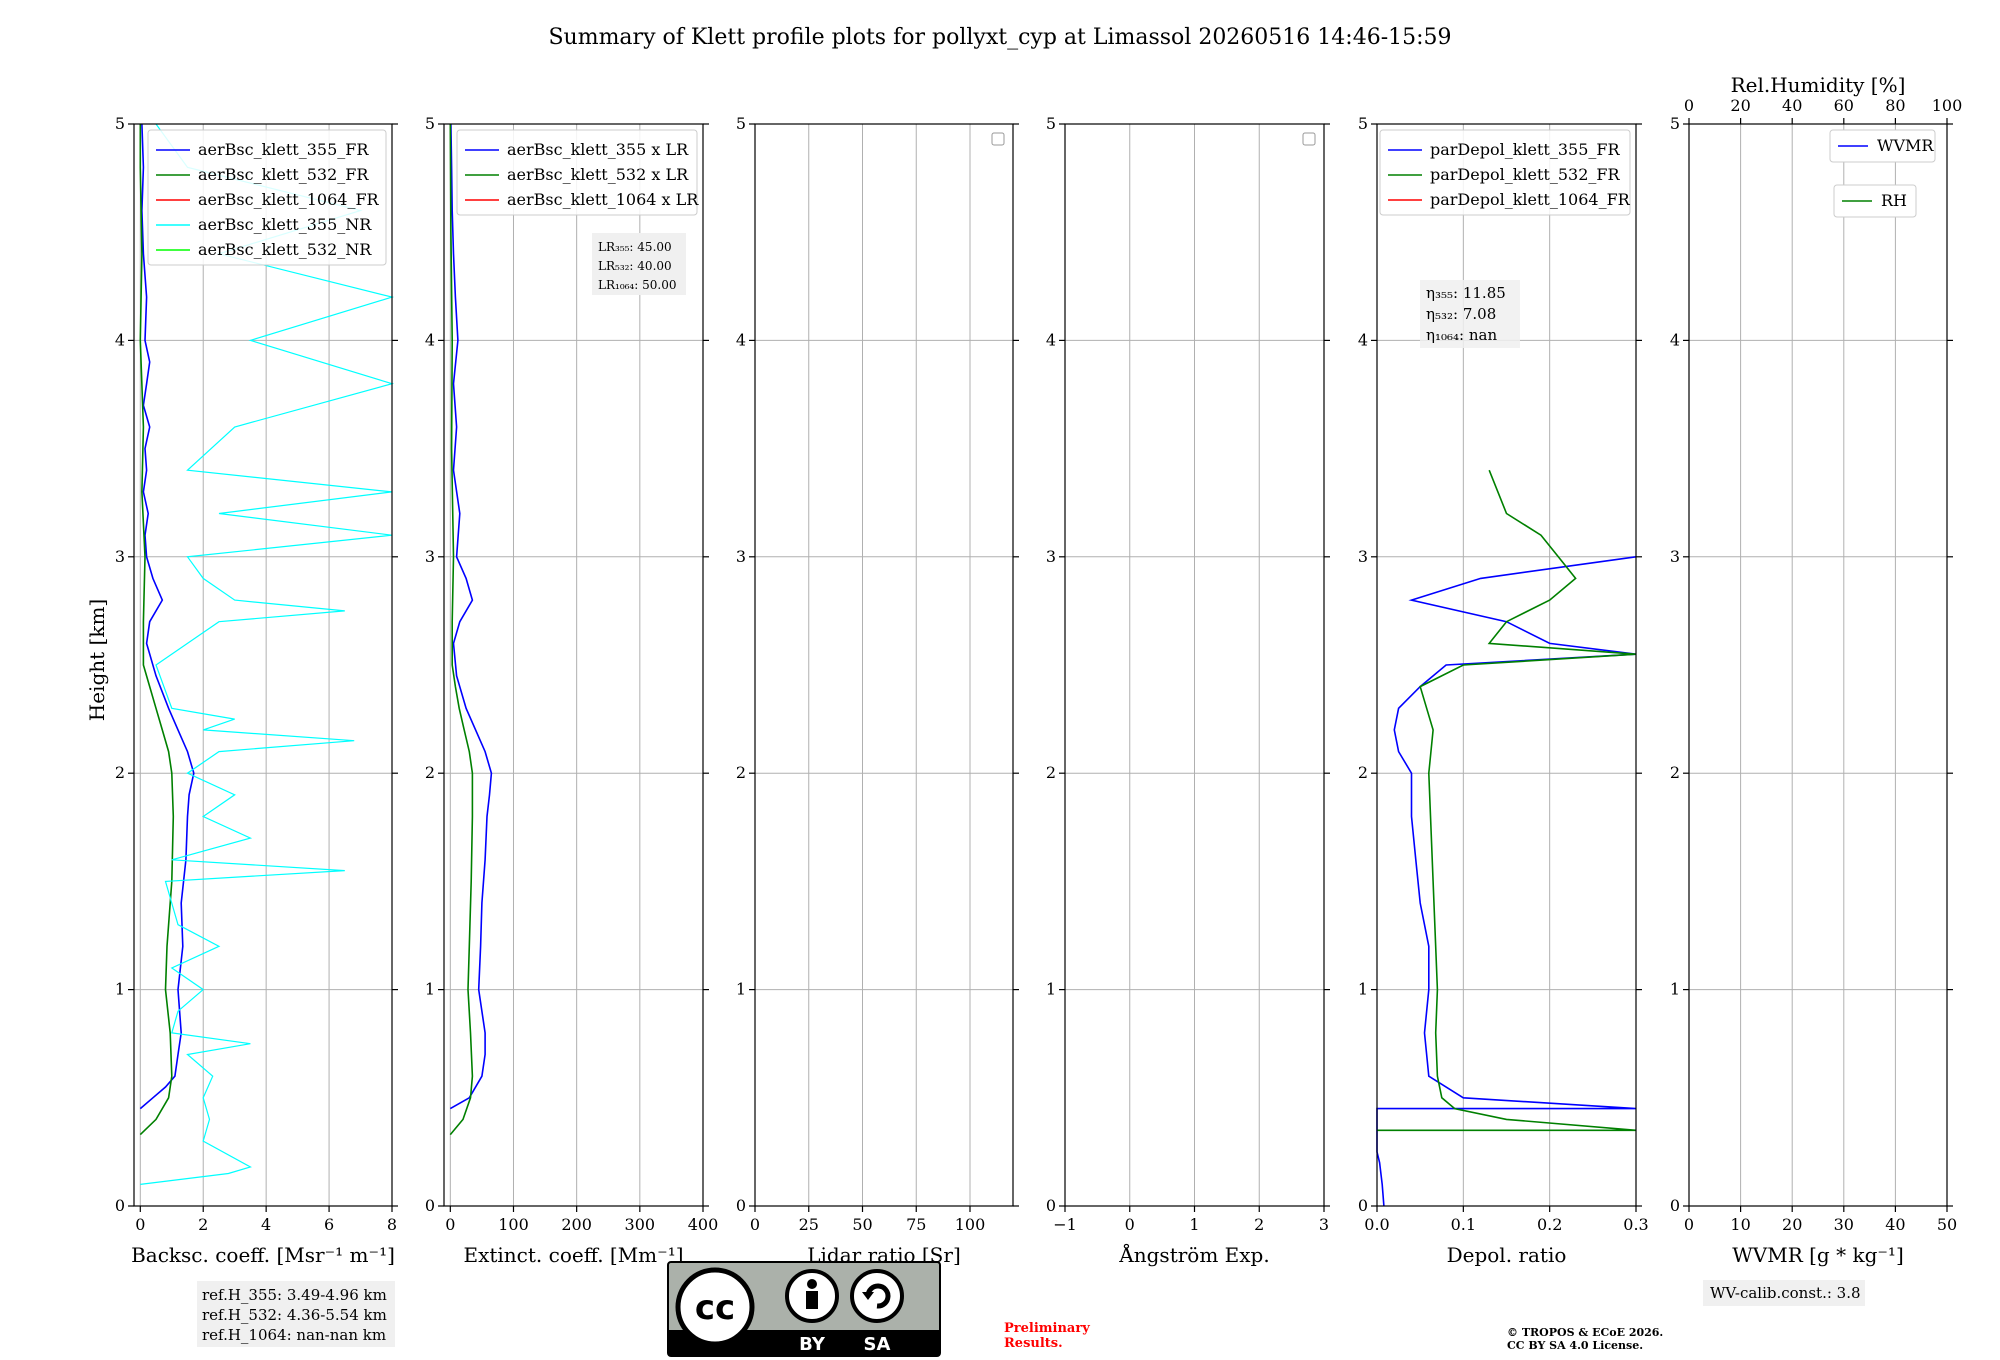 The width and height of the screenshot is (2000, 1360). I want to click on share-alike-icon, so click(877, 1296).